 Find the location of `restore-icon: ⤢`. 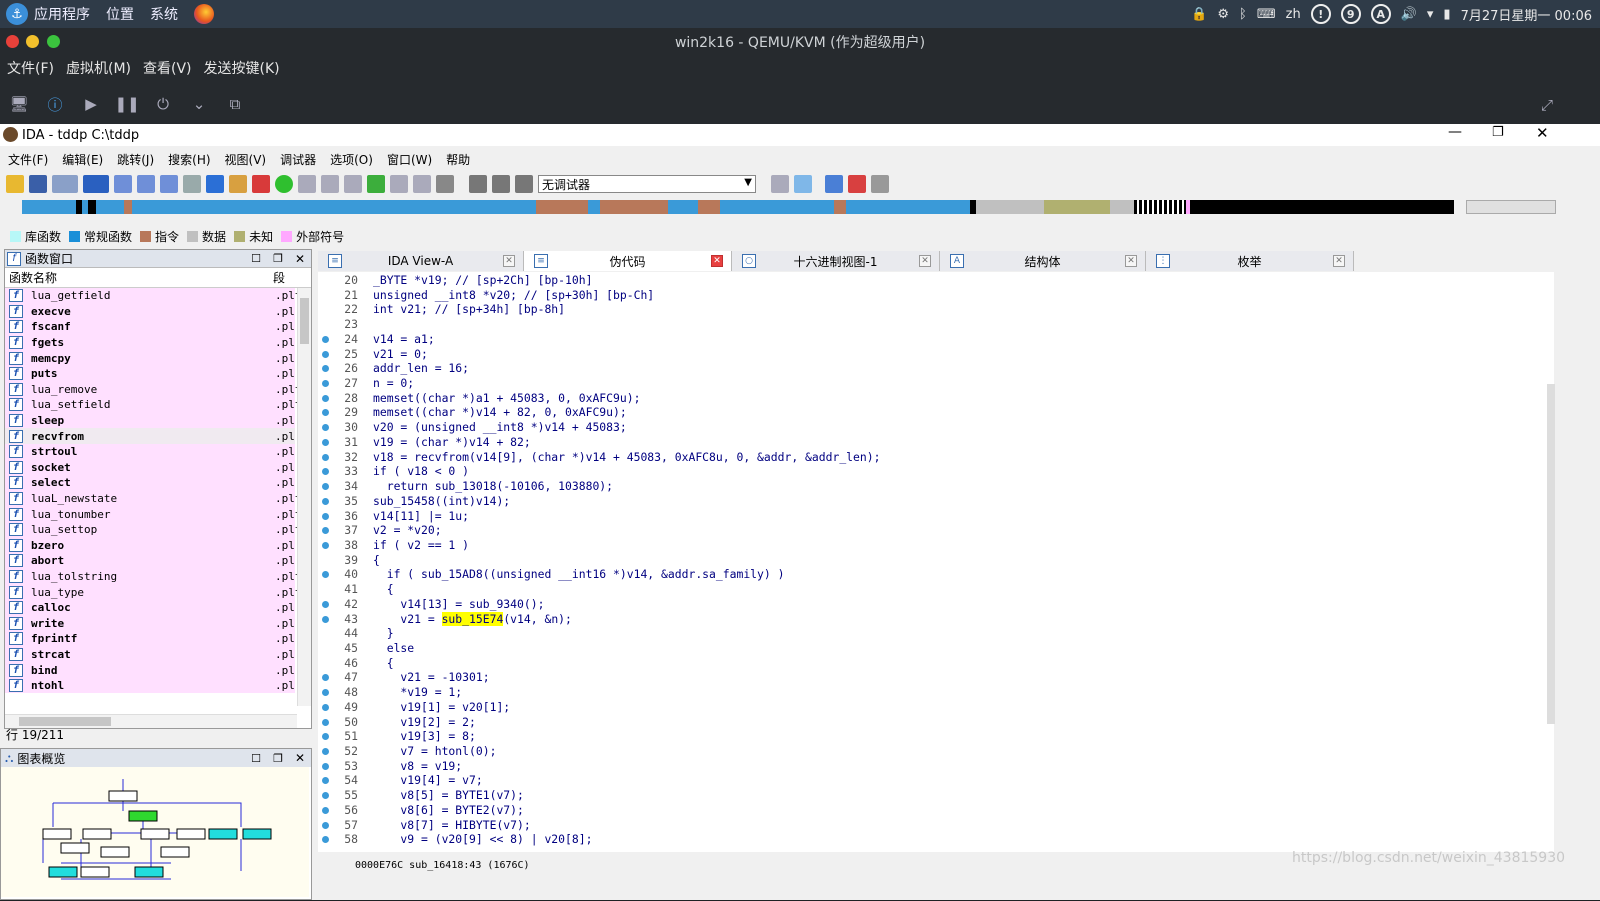

restore-icon: ⤢ is located at coordinates (1547, 105).